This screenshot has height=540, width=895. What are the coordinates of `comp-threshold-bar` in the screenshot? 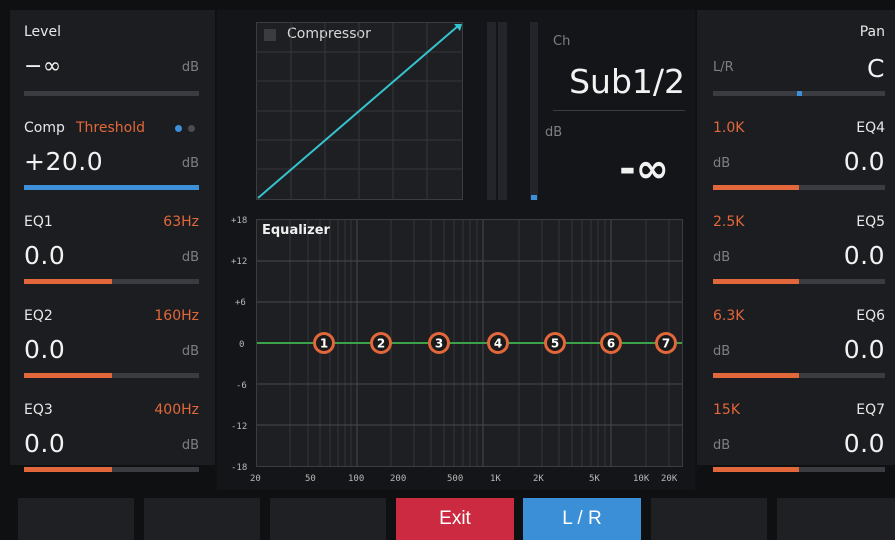 It's located at (111, 187).